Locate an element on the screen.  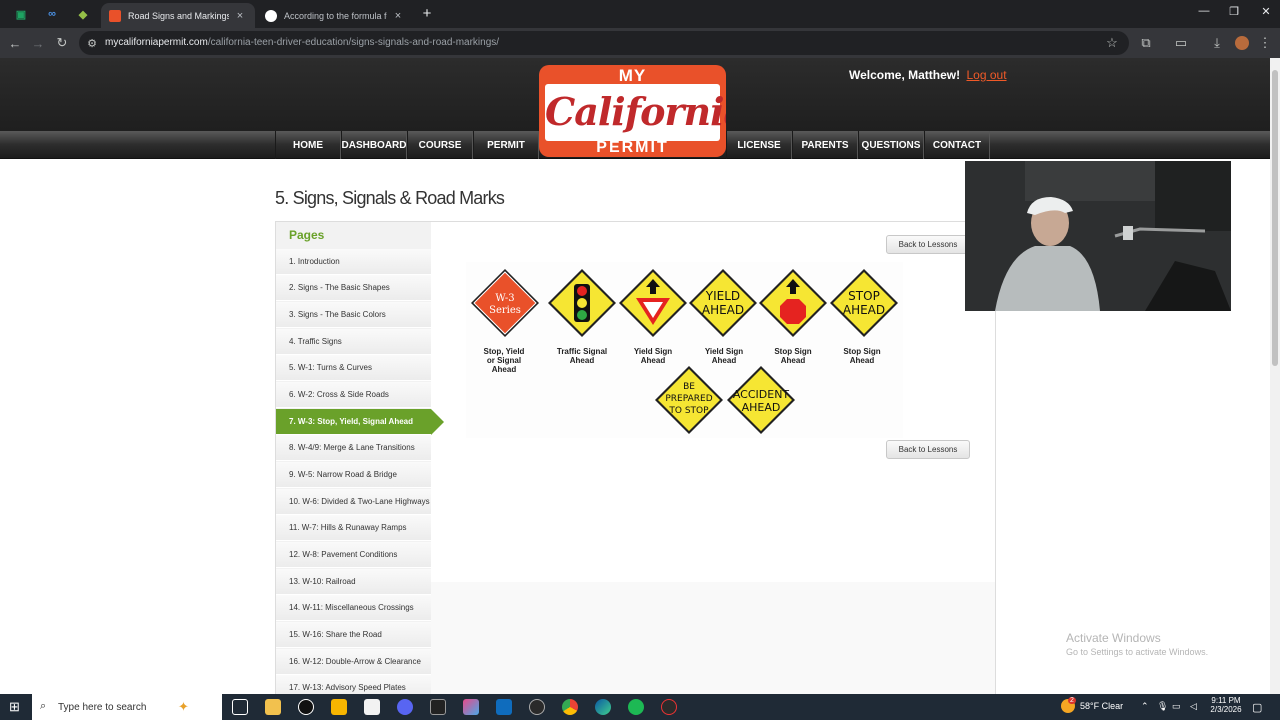
tab-title: Road Signs and Markings | Driv is located at coordinates (178, 15).